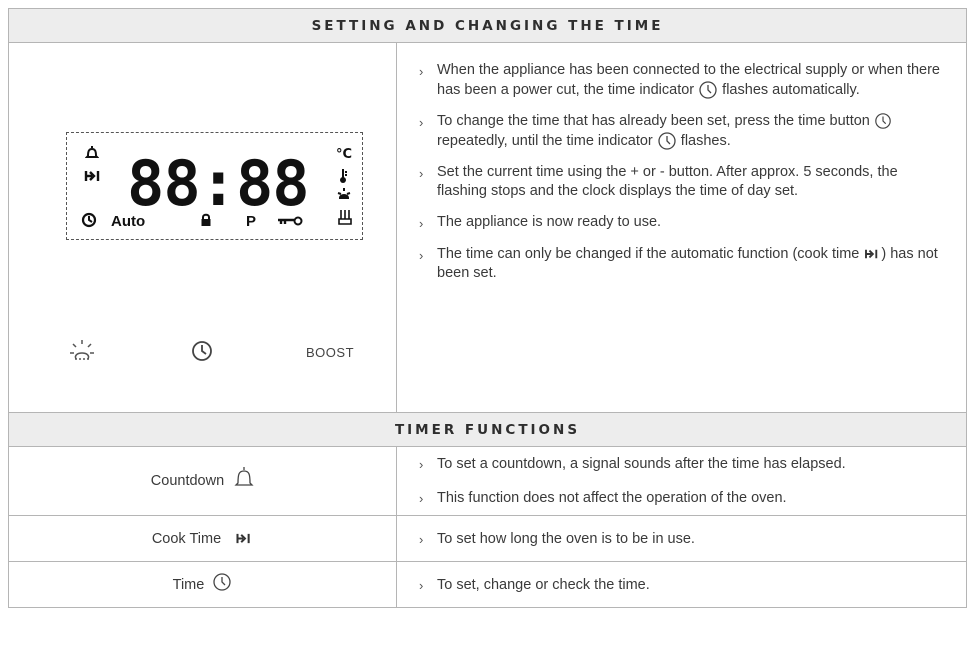 This screenshot has height=647, width=967. What do you see at coordinates (540, 222) in the screenshot?
I see `time-bullet-4: › The appliance is now ready to use.` at bounding box center [540, 222].